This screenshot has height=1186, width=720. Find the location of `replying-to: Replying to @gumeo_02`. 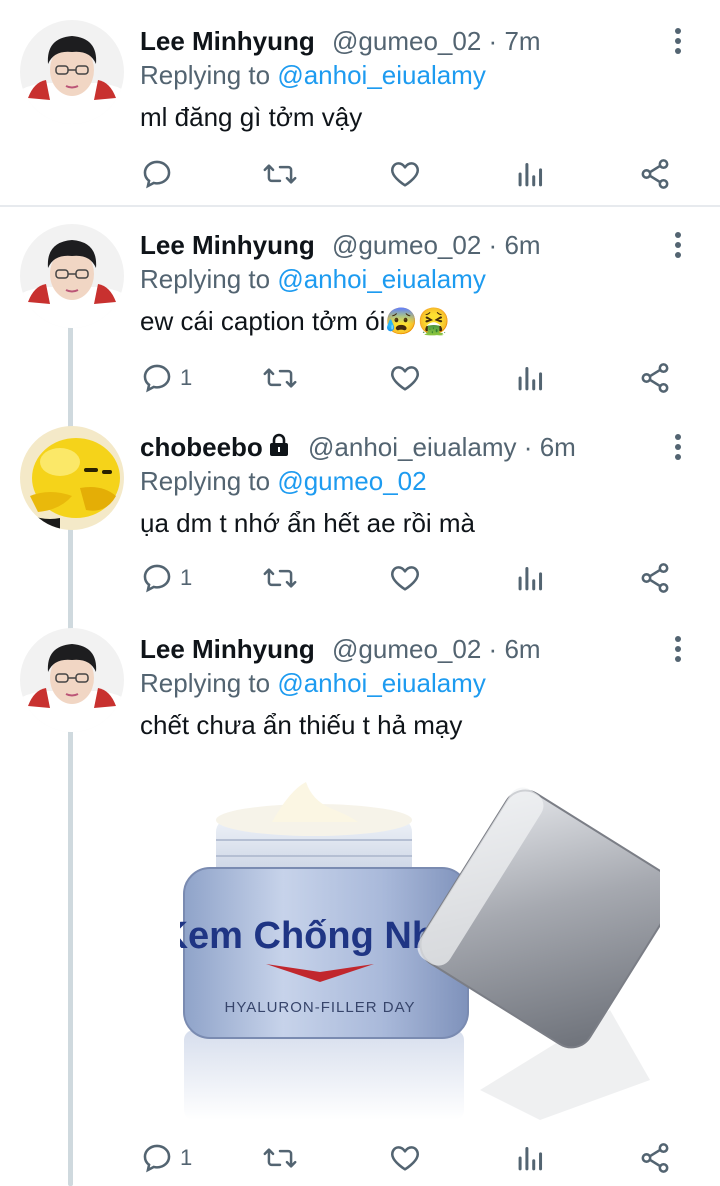

replying-to: Replying to @gumeo_02 is located at coordinates (283, 481).